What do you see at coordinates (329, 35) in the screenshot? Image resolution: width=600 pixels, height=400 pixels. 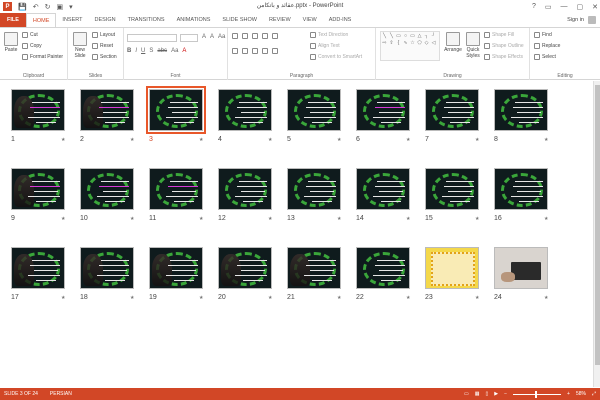 I see `text-direction-button: Text Direction` at bounding box center [329, 35].